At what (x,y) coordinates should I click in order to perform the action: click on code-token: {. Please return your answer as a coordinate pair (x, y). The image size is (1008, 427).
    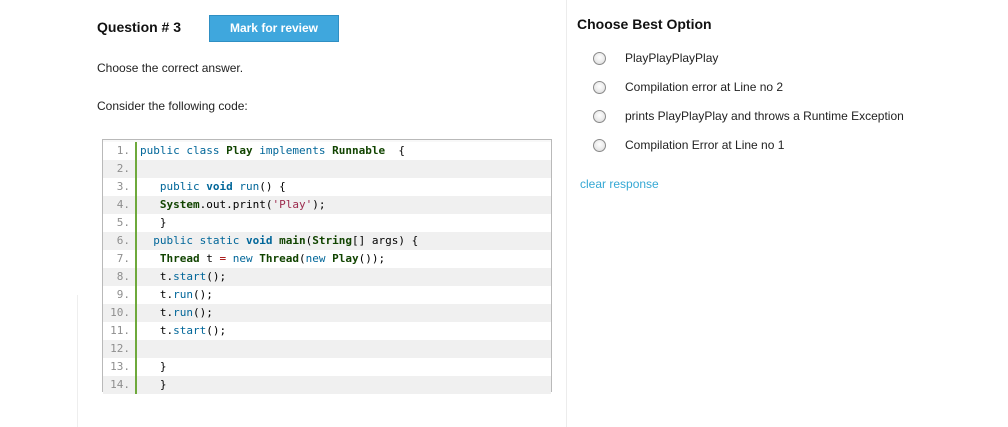
    Looking at the image, I should click on (395, 150).